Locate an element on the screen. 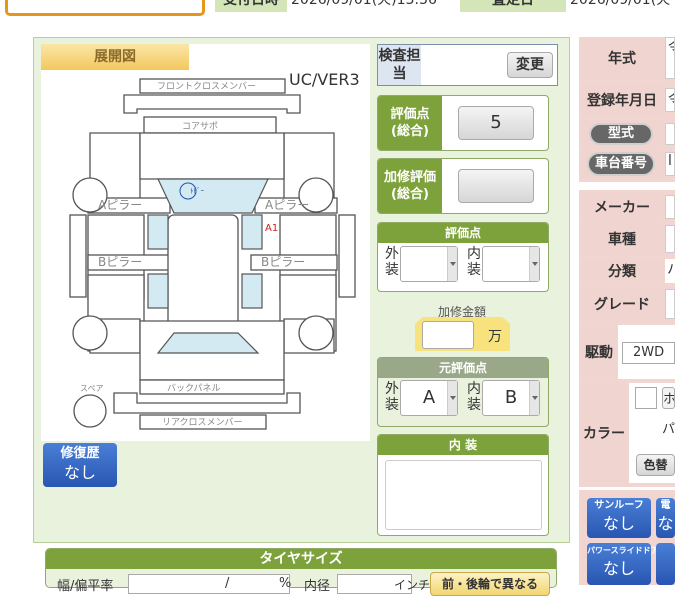 Image resolution: width=675 pixels, height=596 pixels. rear-right-wheel is located at coordinates (316, 333).